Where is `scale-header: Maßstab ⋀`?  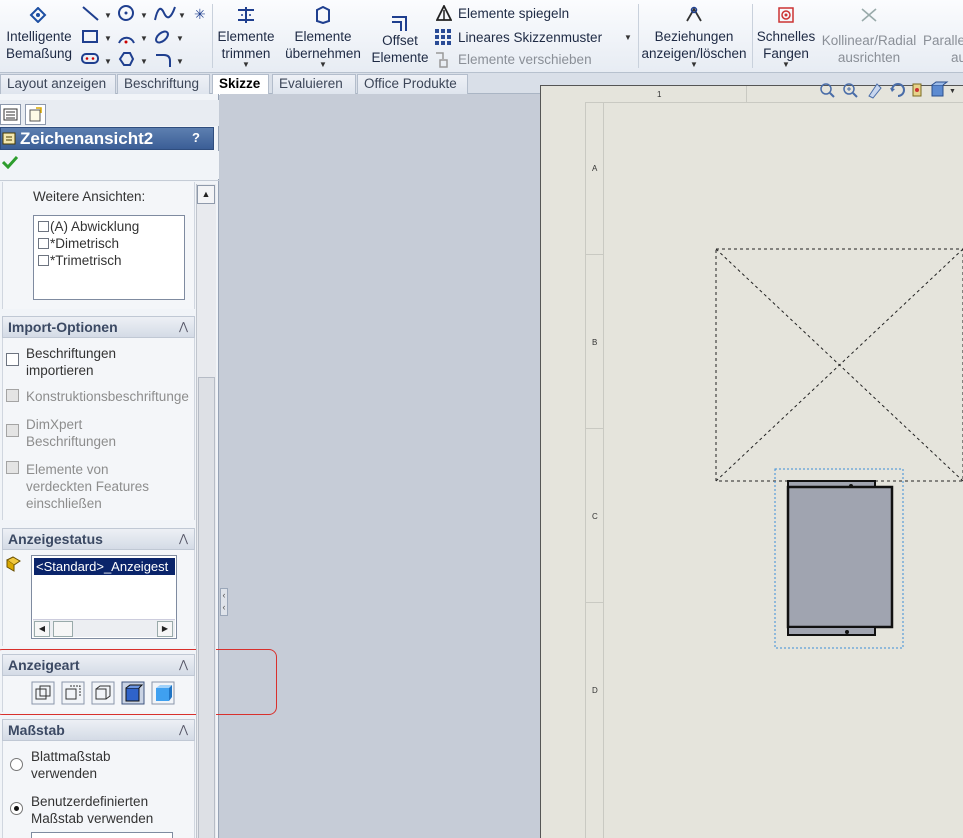 scale-header: Maßstab ⋀ is located at coordinates (98, 730).